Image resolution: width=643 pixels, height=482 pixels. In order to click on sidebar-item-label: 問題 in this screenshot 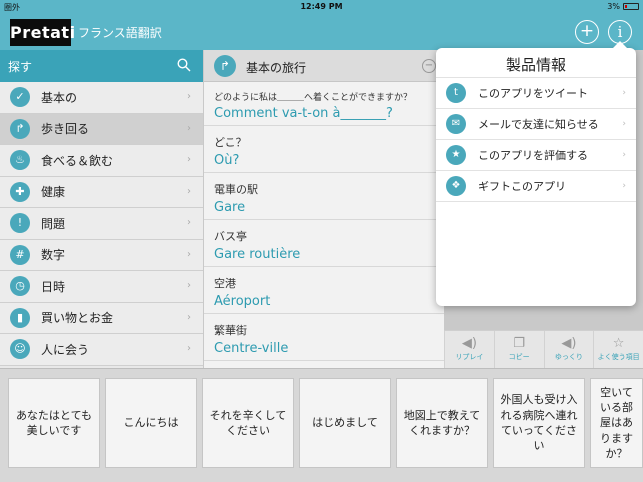, I will do `click(53, 223)`.